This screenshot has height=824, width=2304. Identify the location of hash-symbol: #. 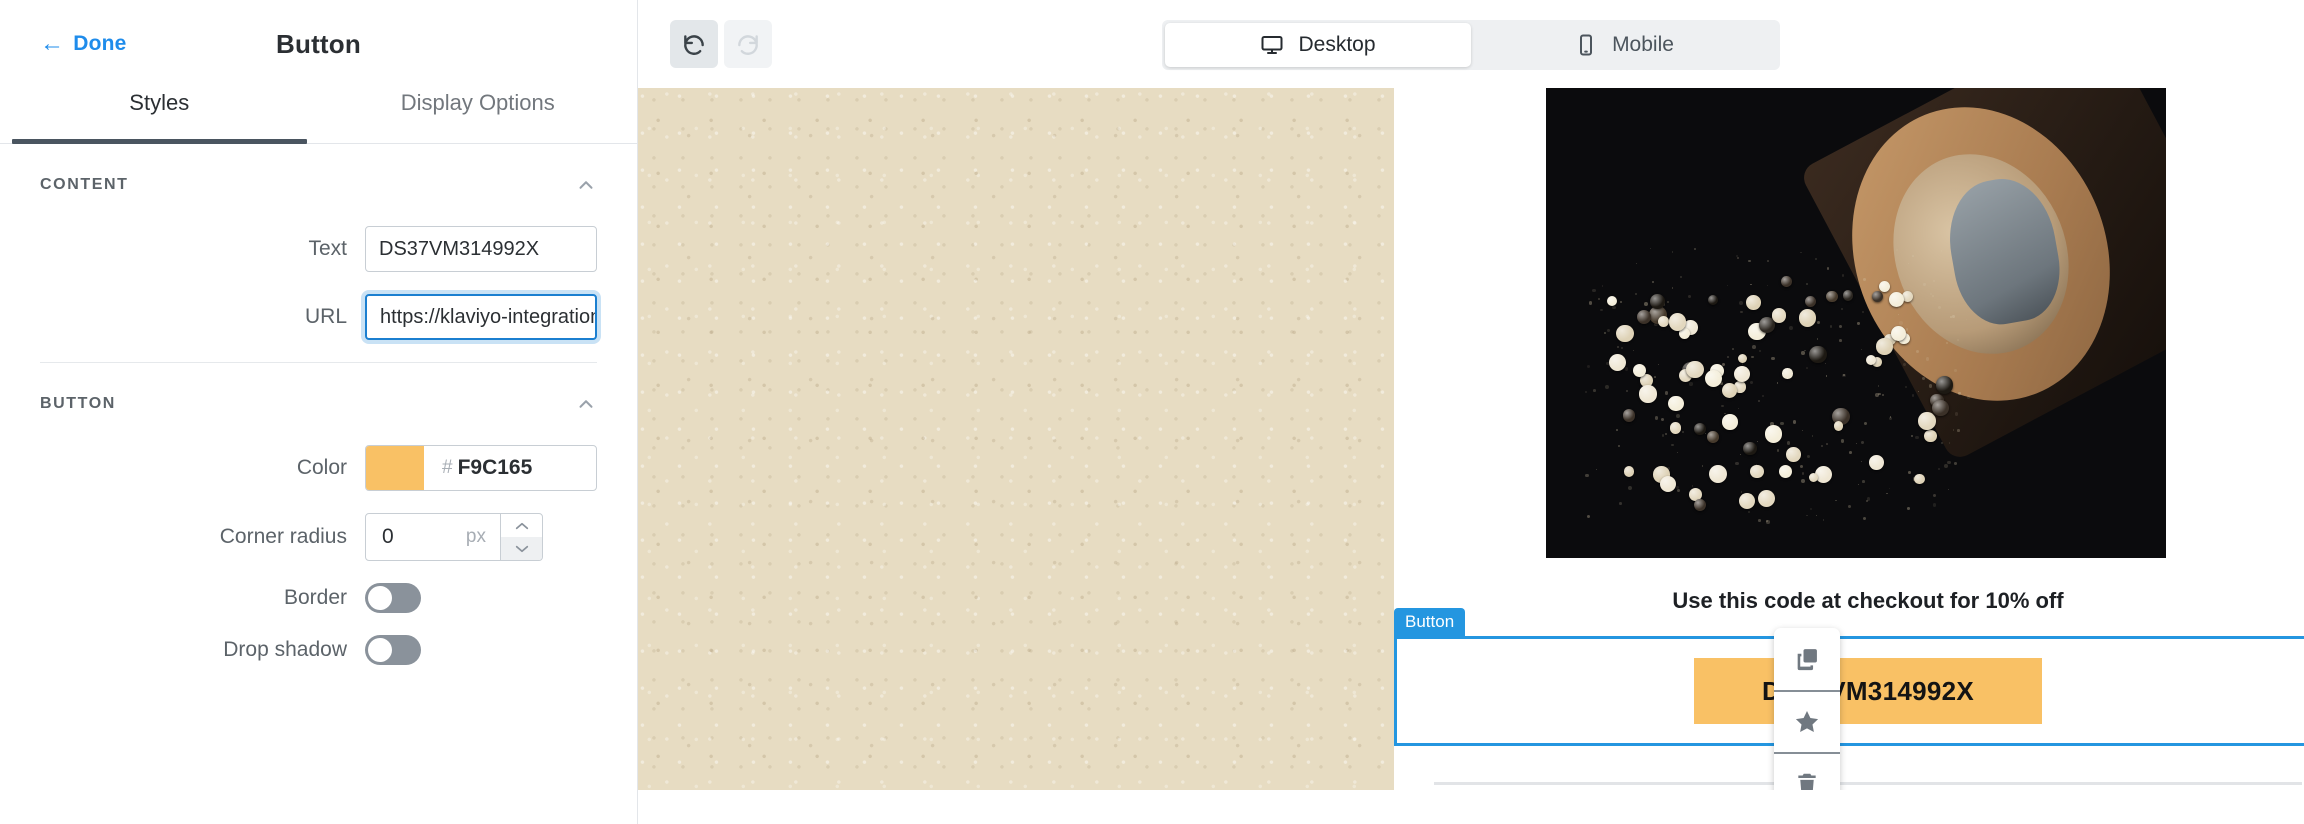
(447, 467).